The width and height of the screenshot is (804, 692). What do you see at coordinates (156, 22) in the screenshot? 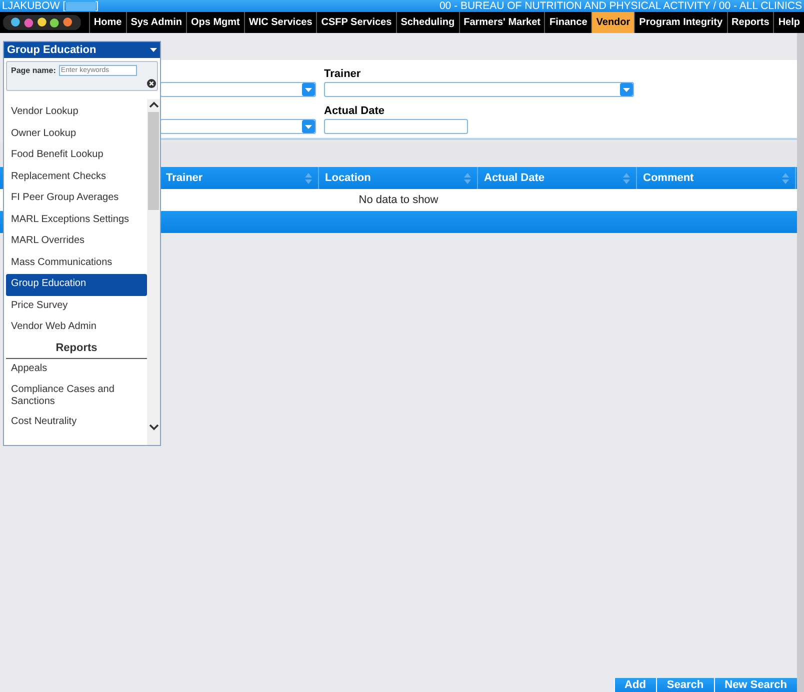
I see `nav-tab: Sys Admin` at bounding box center [156, 22].